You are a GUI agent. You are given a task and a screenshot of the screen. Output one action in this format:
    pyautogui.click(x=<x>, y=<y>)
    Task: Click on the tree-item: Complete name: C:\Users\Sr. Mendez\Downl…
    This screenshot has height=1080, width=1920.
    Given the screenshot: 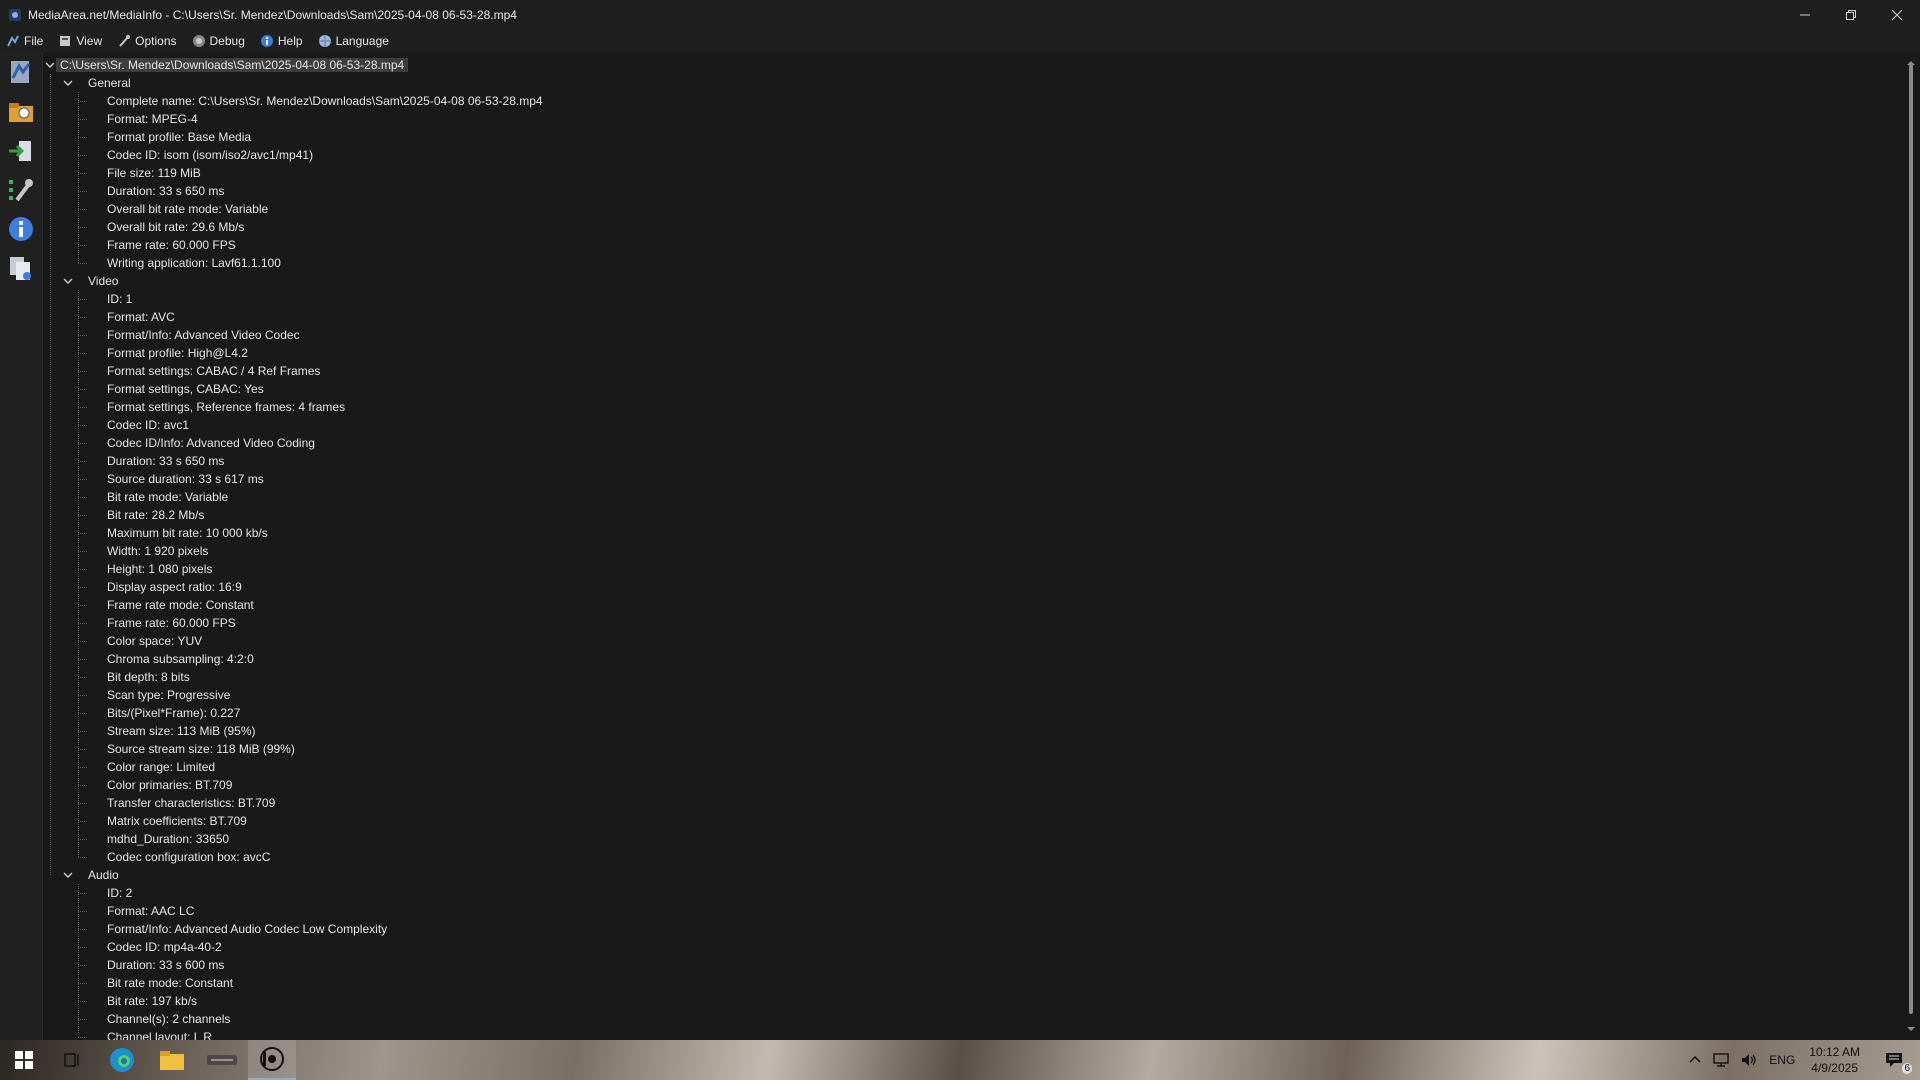 What is the action you would take?
    pyautogui.click(x=325, y=101)
    